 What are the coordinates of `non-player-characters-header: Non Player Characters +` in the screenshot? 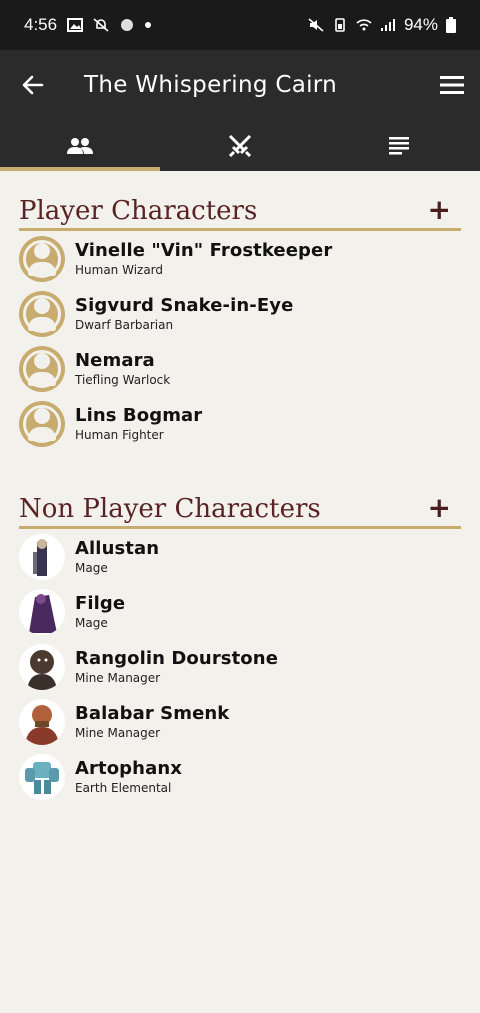 It's located at (240, 499).